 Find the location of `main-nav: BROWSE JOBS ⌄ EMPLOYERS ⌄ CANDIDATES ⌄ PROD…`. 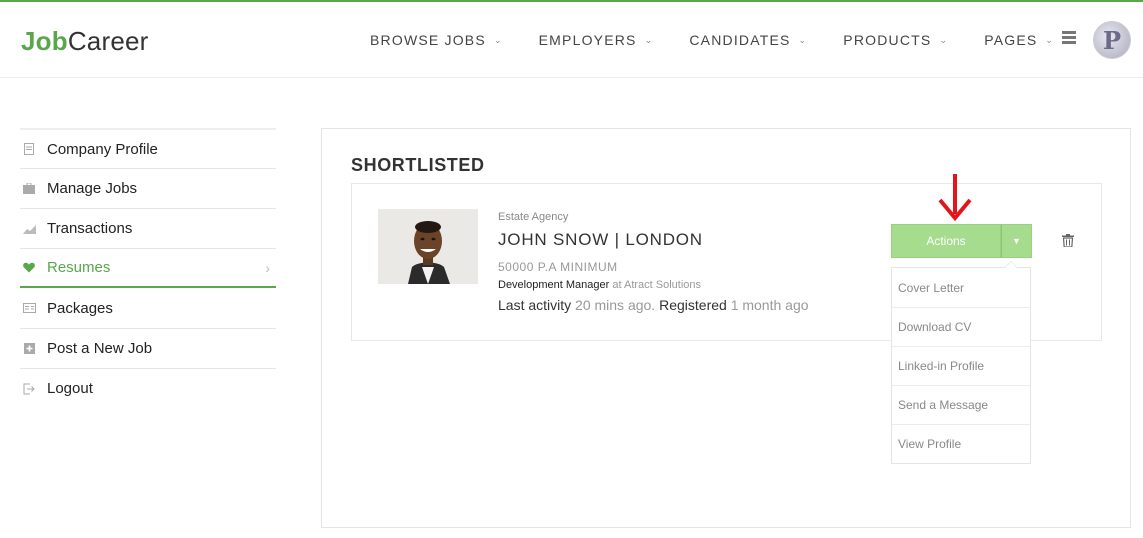

main-nav: BROWSE JOBS ⌄ EMPLOYERS ⌄ CANDIDATES ⌄ PROD… is located at coordinates (730, 40).